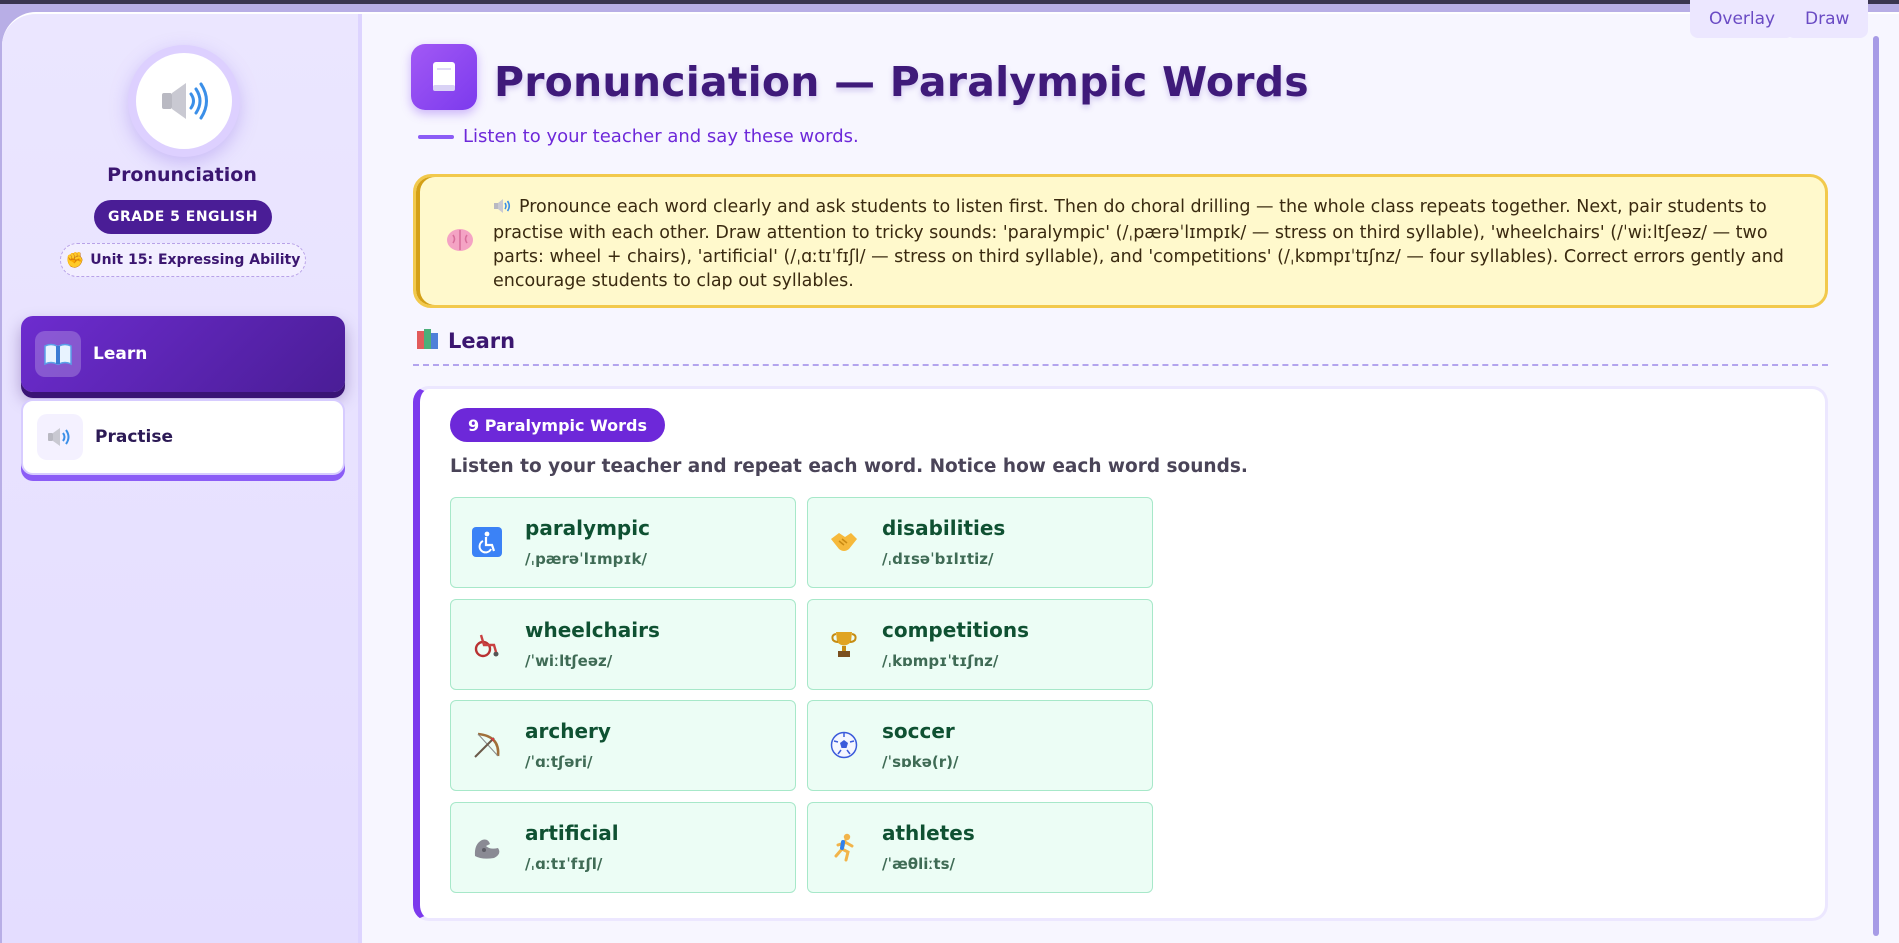  I want to click on word-tile: archery /ˈɑːtʃəri/, so click(623, 745).